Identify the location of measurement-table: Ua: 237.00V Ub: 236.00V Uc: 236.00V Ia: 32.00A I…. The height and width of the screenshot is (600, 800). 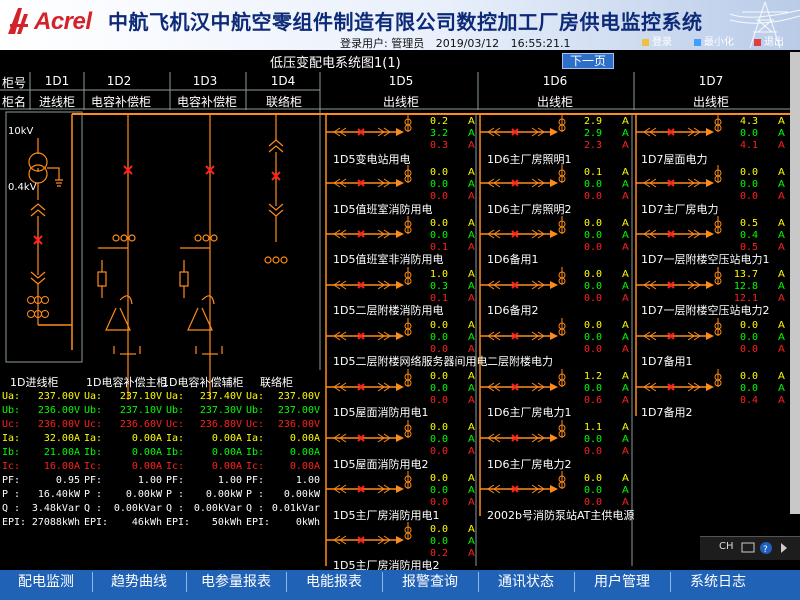
(41, 460).